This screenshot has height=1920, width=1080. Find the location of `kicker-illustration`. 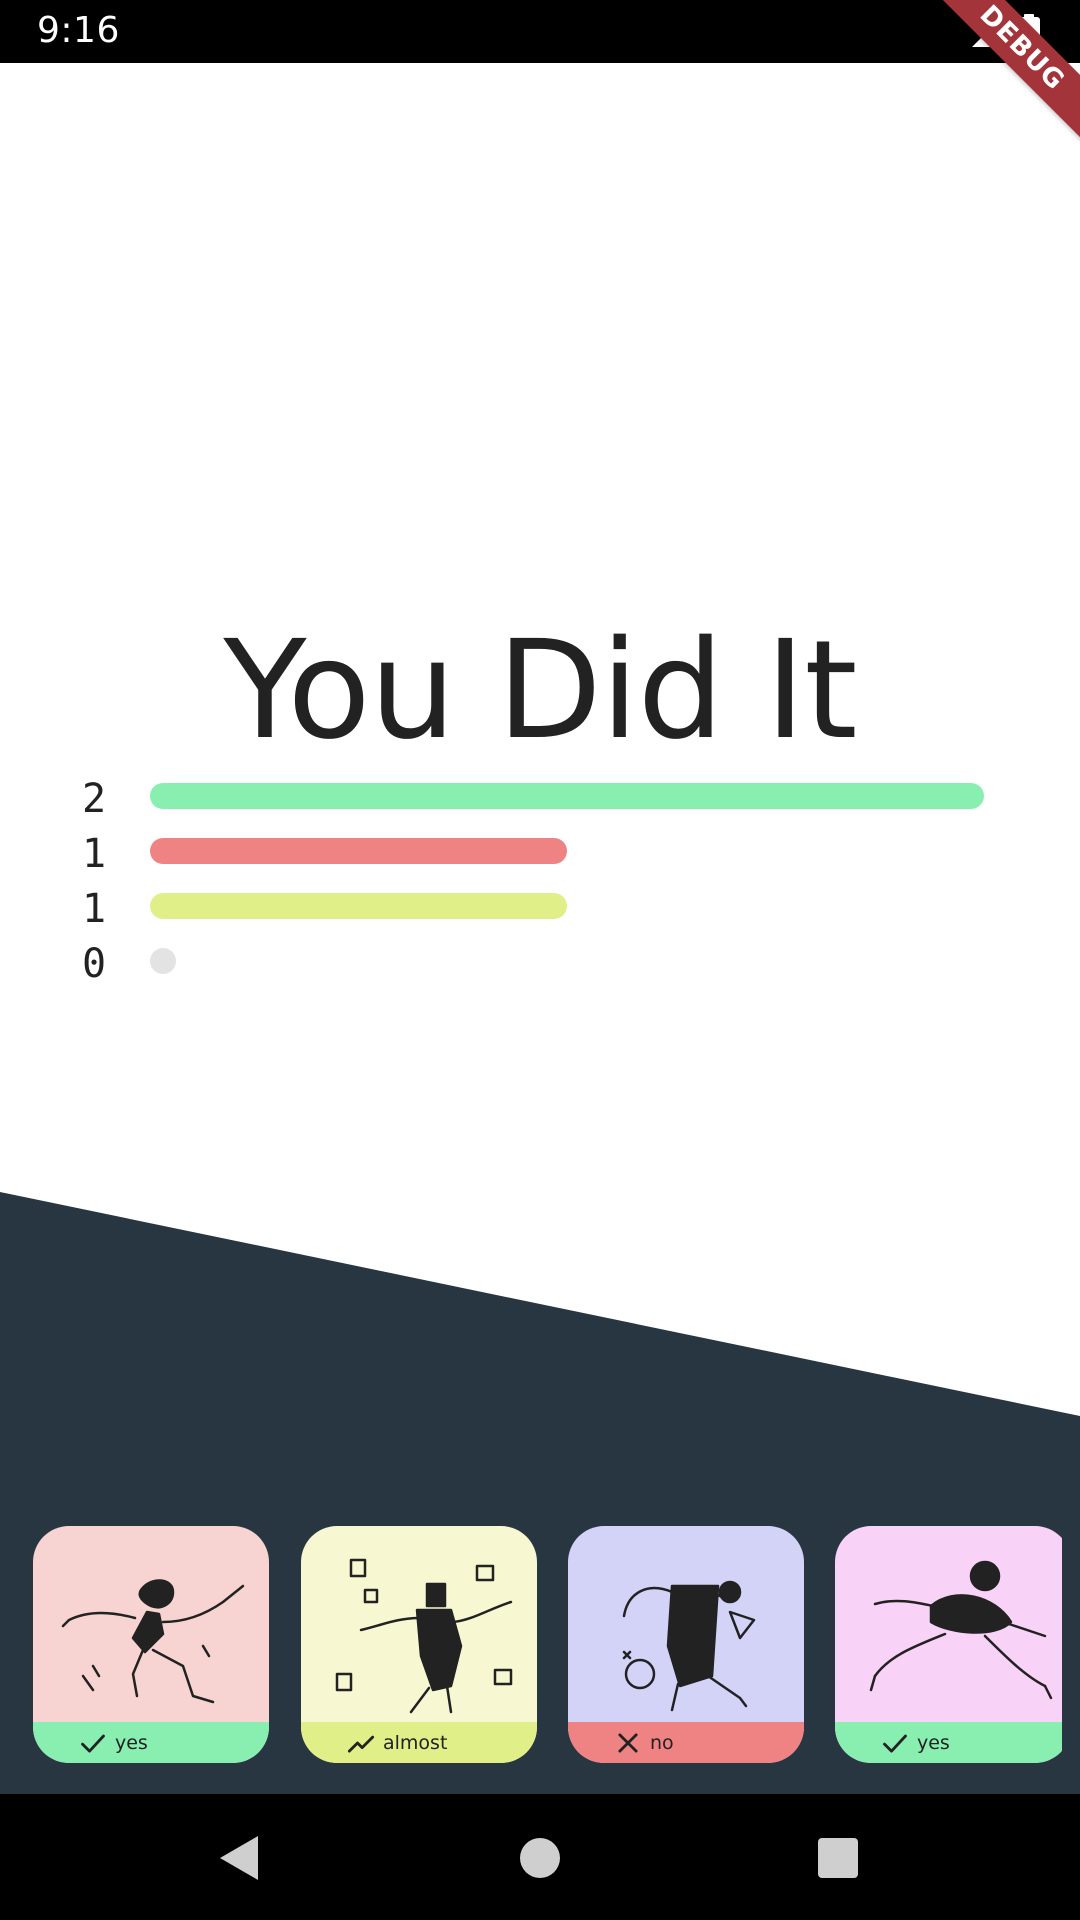

kicker-illustration is located at coordinates (689, 1646).